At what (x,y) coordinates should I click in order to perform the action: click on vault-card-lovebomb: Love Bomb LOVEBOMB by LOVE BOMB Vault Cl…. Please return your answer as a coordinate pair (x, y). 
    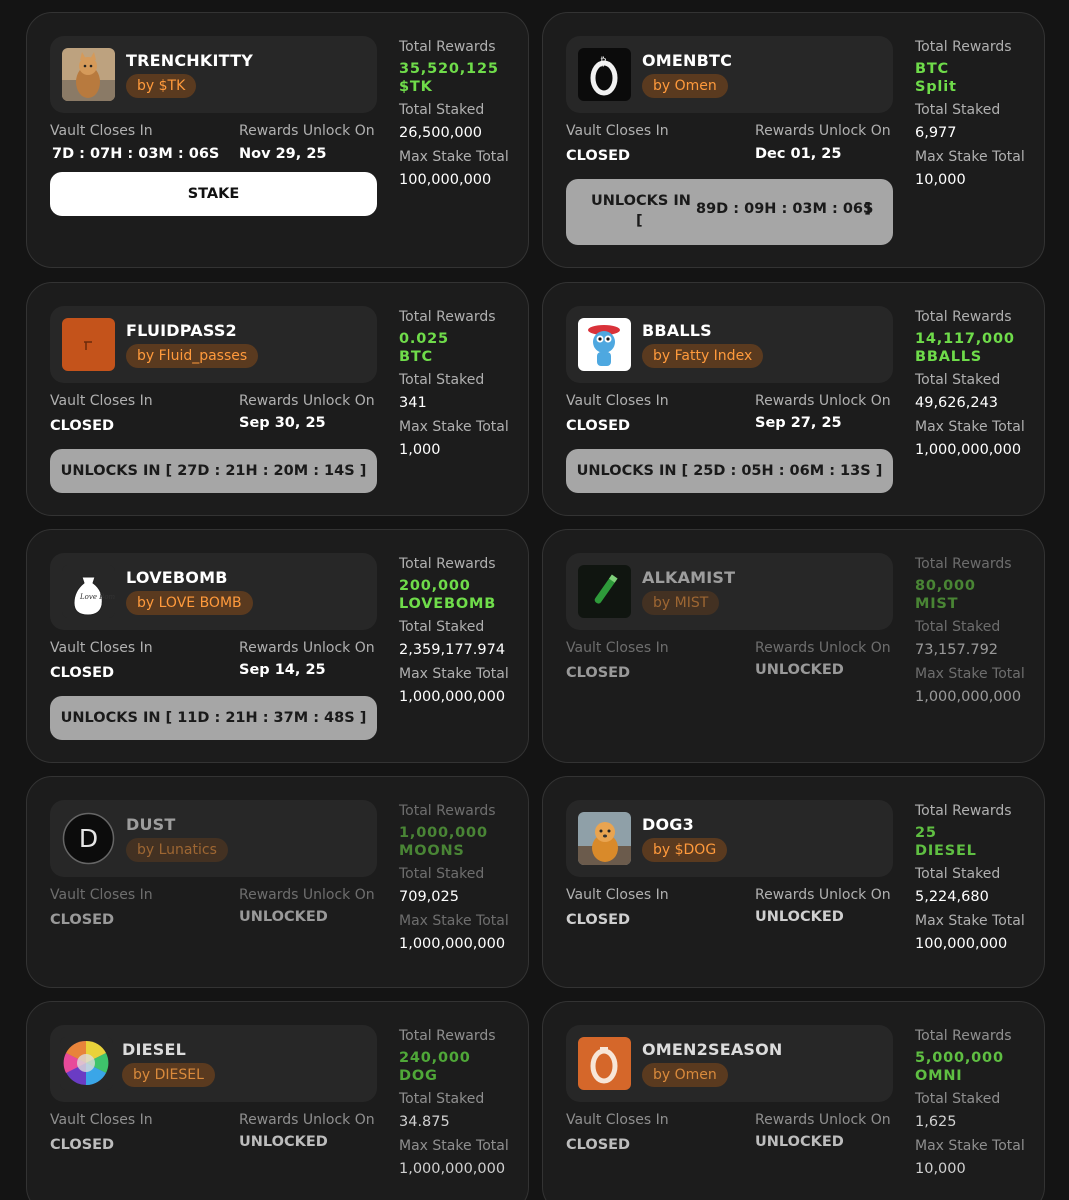
    Looking at the image, I should click on (277, 646).